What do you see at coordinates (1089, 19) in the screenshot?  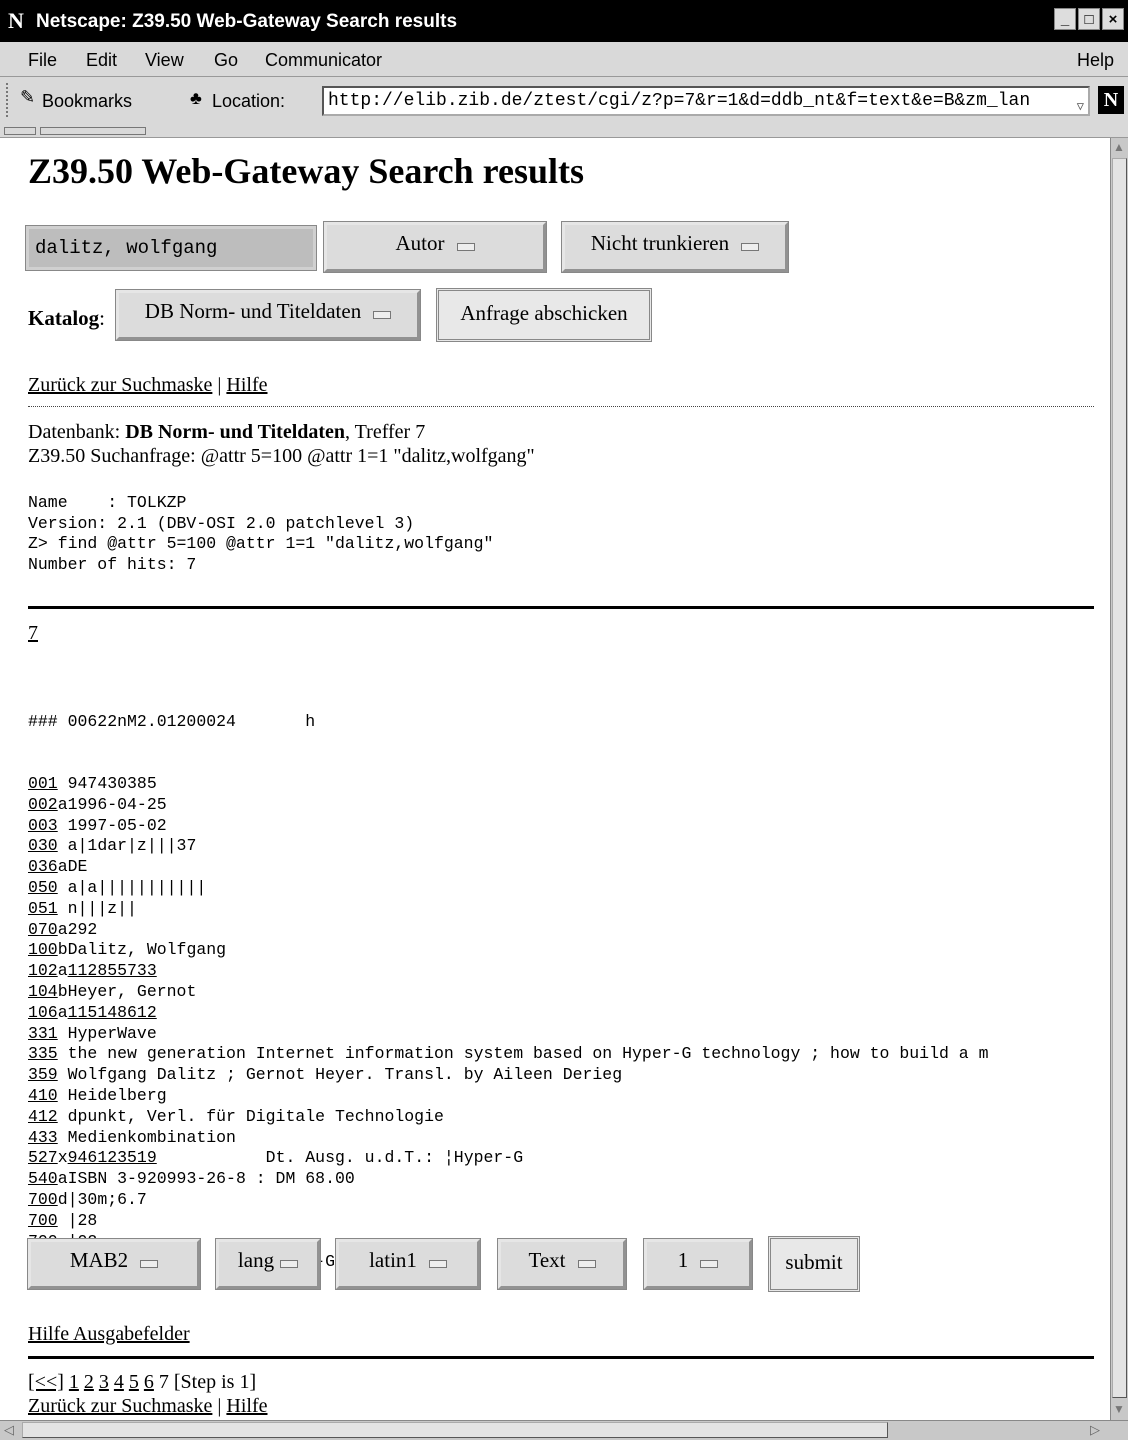 I see `maximize-button: □` at bounding box center [1089, 19].